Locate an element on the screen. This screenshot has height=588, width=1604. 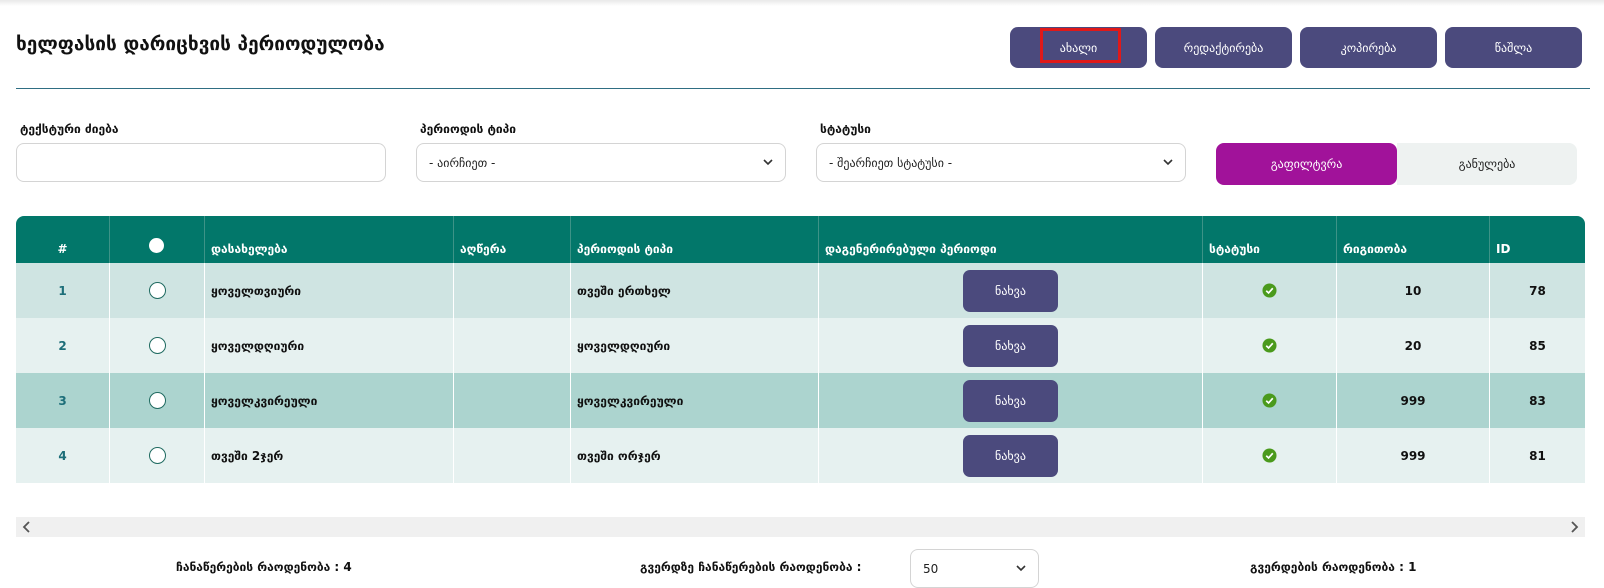
top-shadow is located at coordinates (802, 3).